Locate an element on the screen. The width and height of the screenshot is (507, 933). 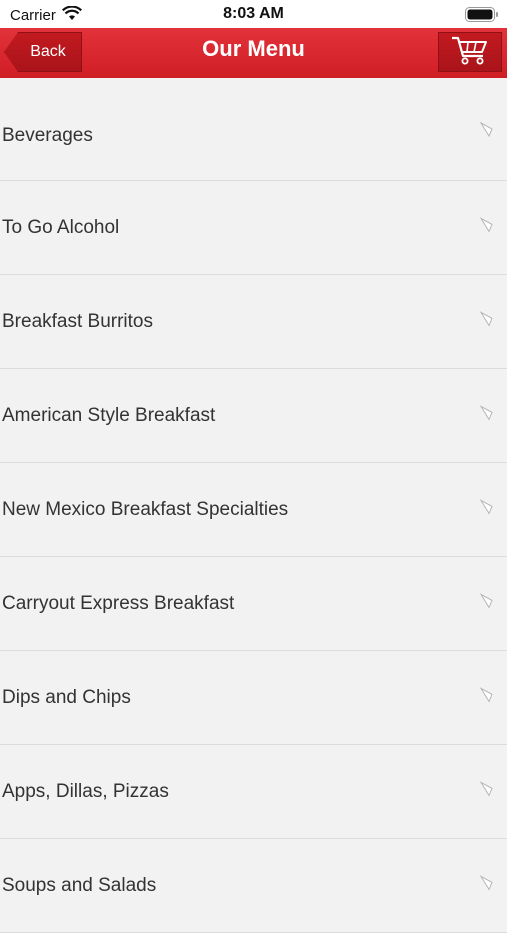
menu-item-label: Soups and Salads is located at coordinates (79, 885).